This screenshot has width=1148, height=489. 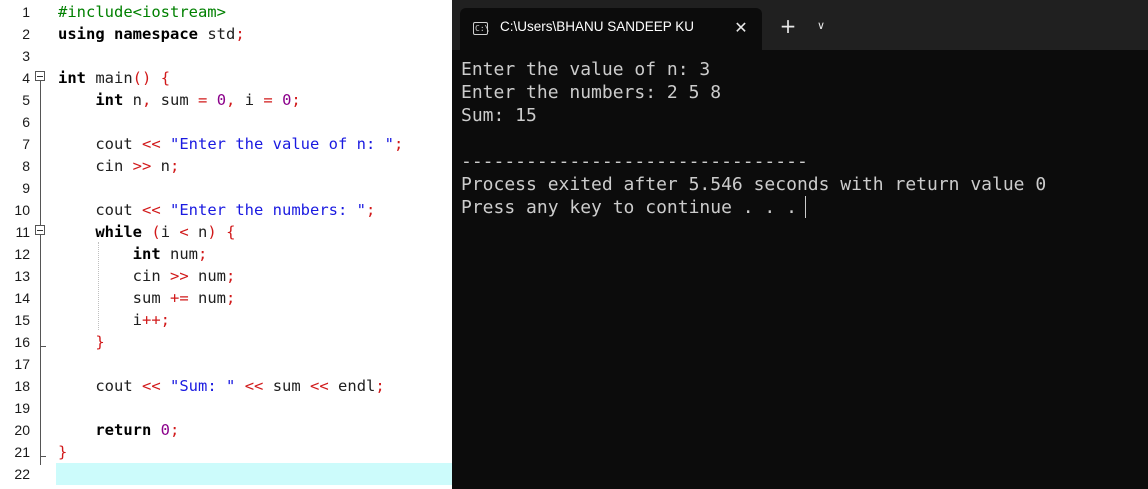 I want to click on code-line: 8 cin >> n;, so click(x=226, y=166).